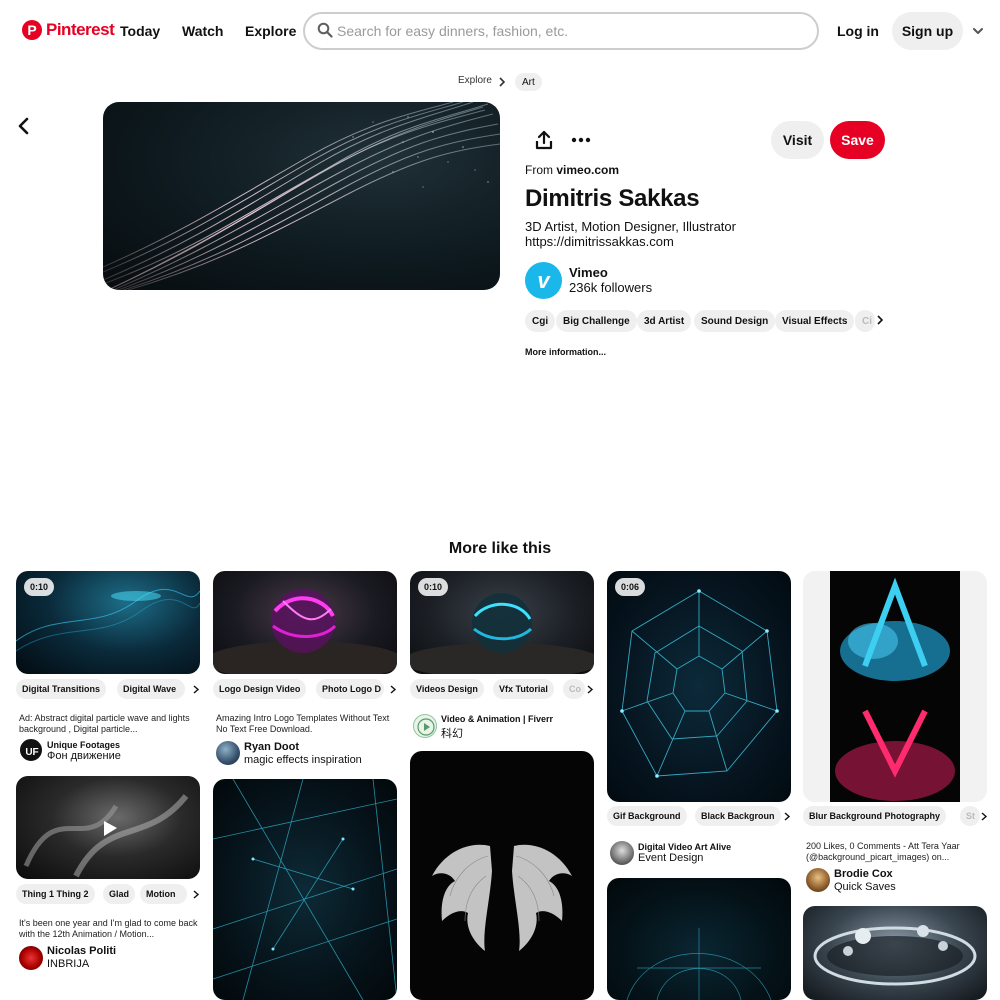 This screenshot has height=1000, width=1000. Describe the element at coordinates (865, 321) in the screenshot. I see `tag-overflow: Ci` at that location.